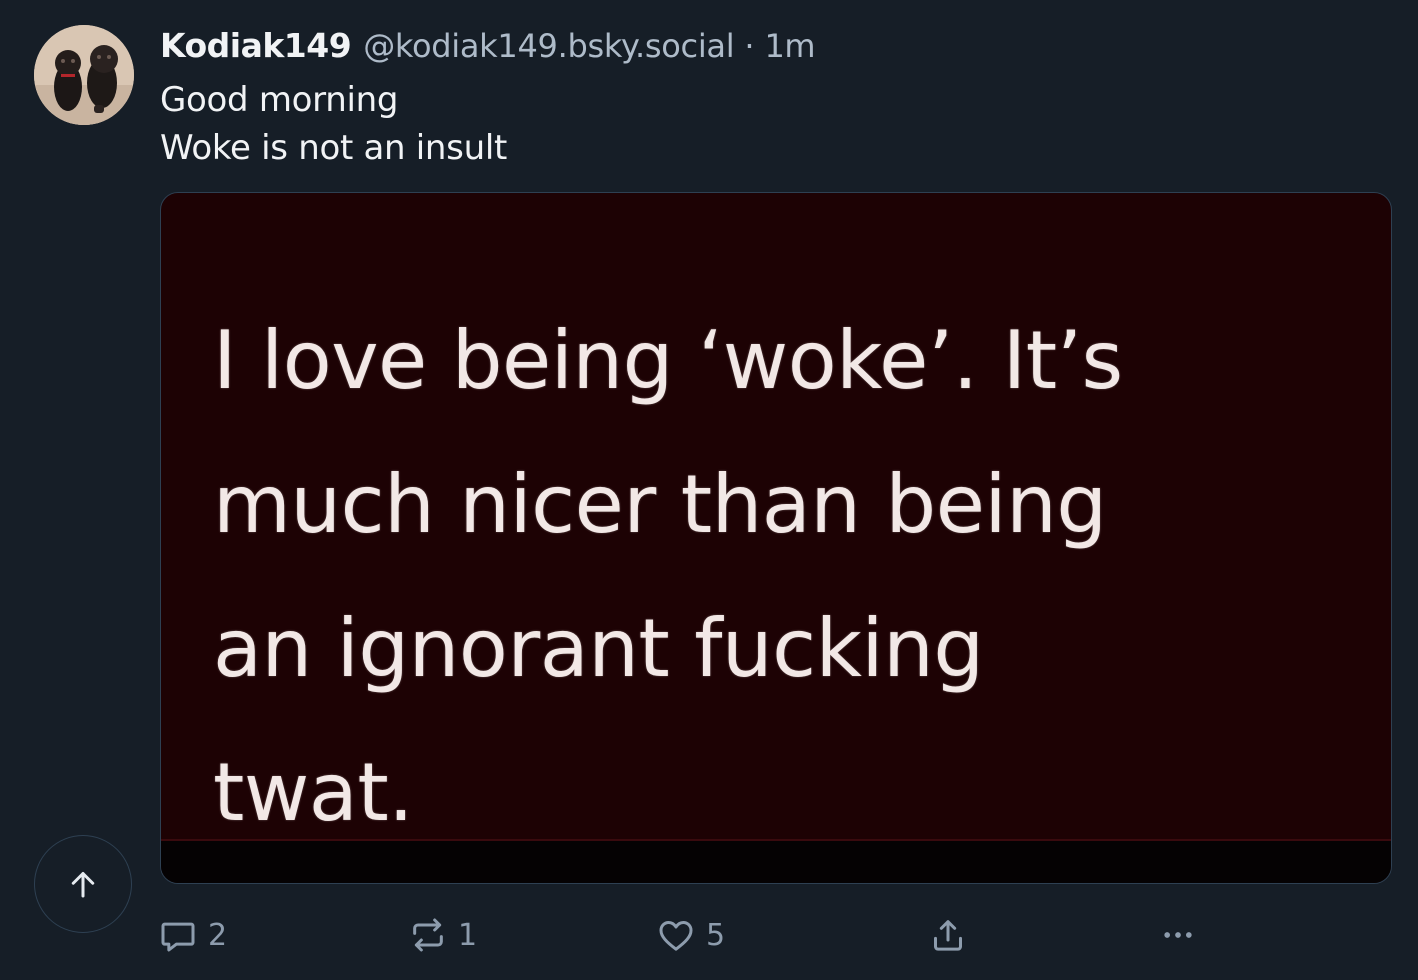 The image size is (1418, 980). What do you see at coordinates (279, 100) in the screenshot?
I see `post-text-line: Good morning` at bounding box center [279, 100].